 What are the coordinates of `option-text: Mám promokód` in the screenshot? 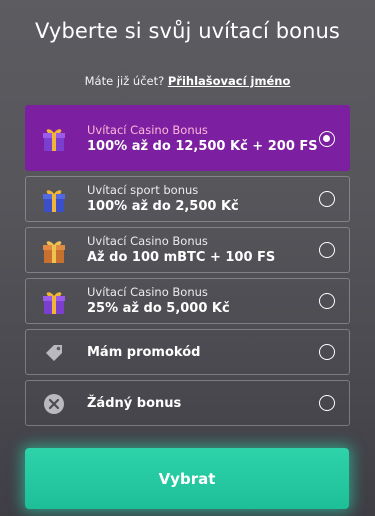 It's located at (143, 353).